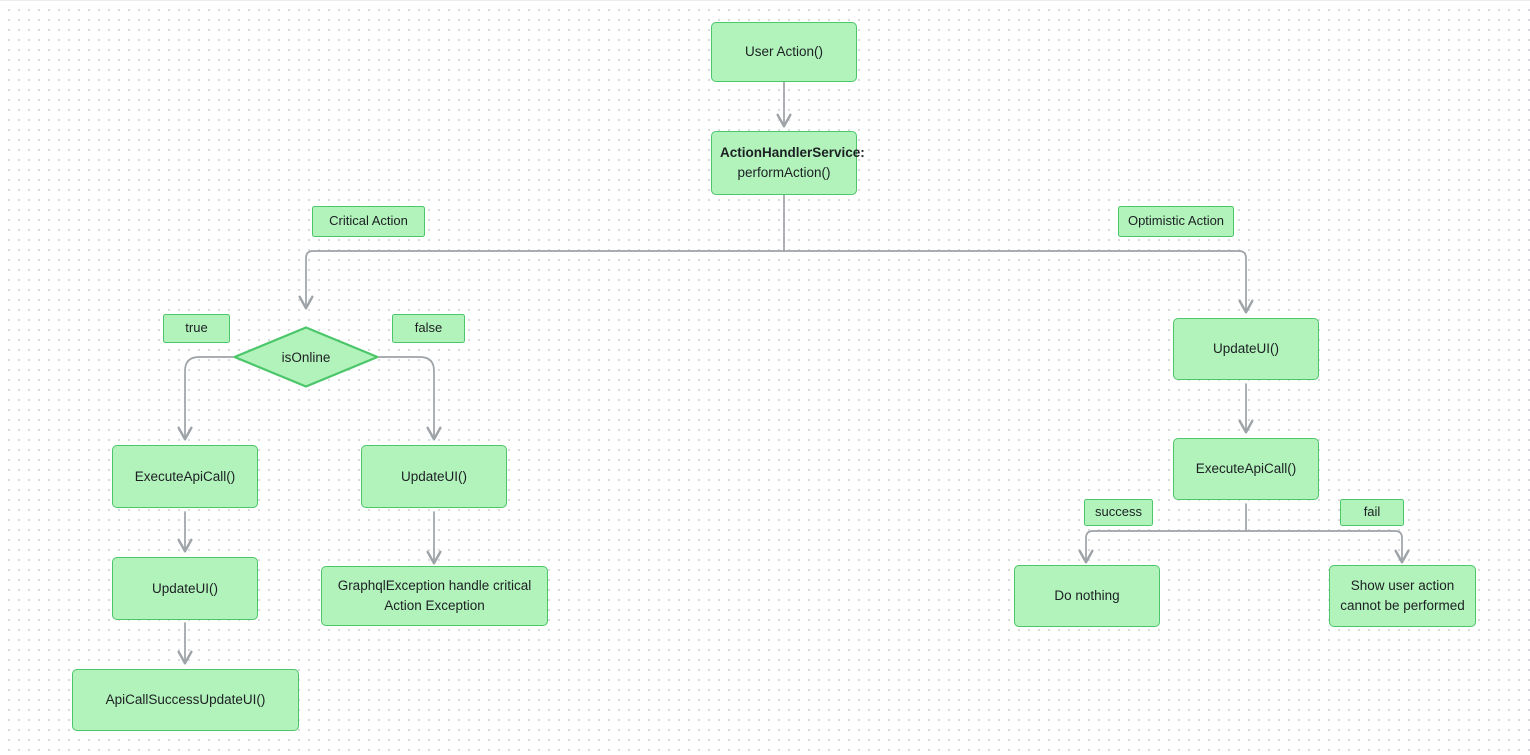  I want to click on node-isonline-label: isOnline, so click(306, 357).